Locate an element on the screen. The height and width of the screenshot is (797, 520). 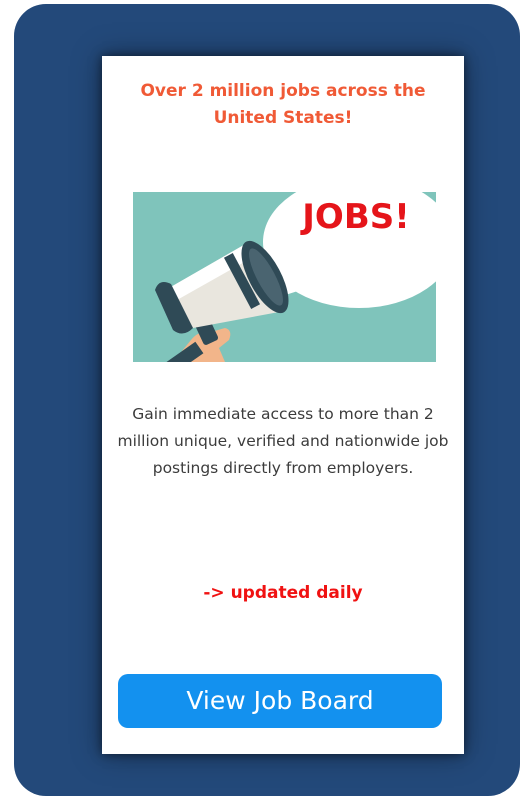
jobs-banner-illustration: JOBS! is located at coordinates (284, 277).